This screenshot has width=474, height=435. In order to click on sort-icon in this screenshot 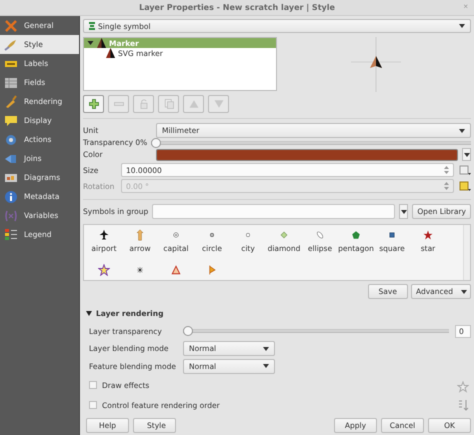, I will do `click(463, 405)`.